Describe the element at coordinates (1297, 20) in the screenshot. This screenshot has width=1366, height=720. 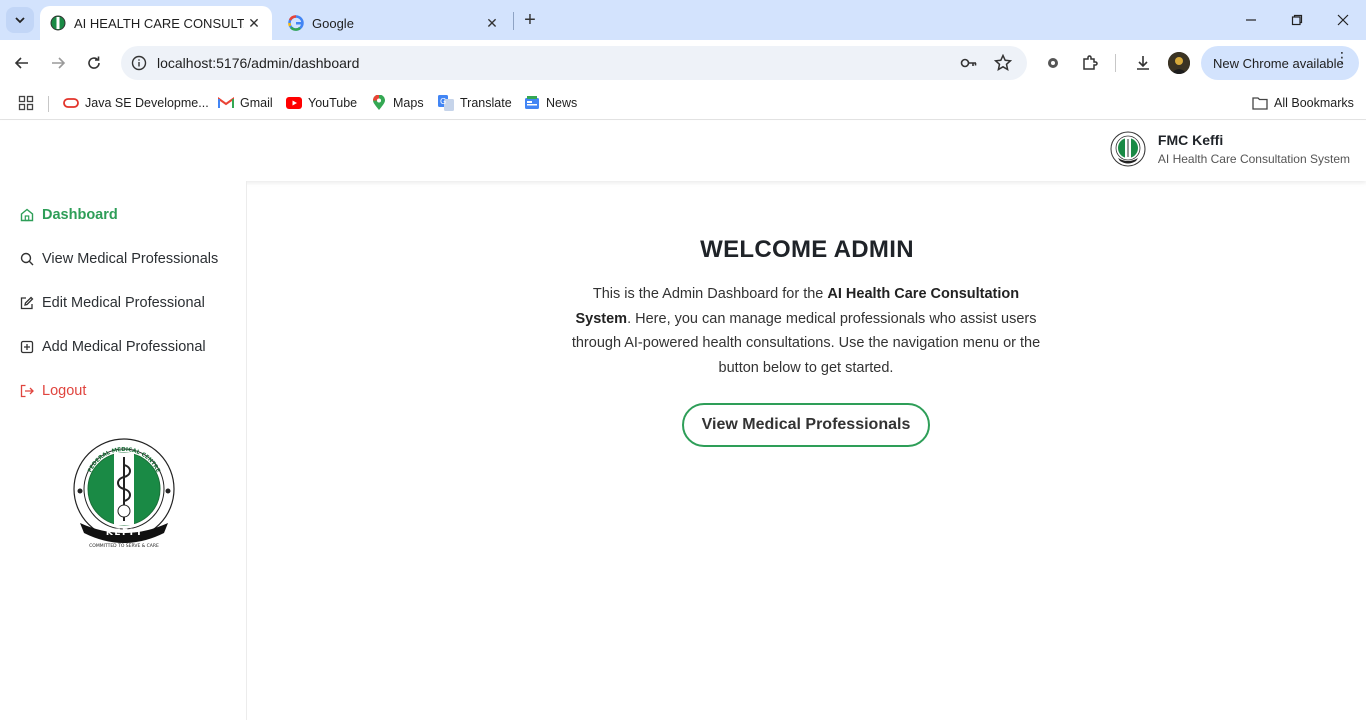
I see `restore-icon` at that location.